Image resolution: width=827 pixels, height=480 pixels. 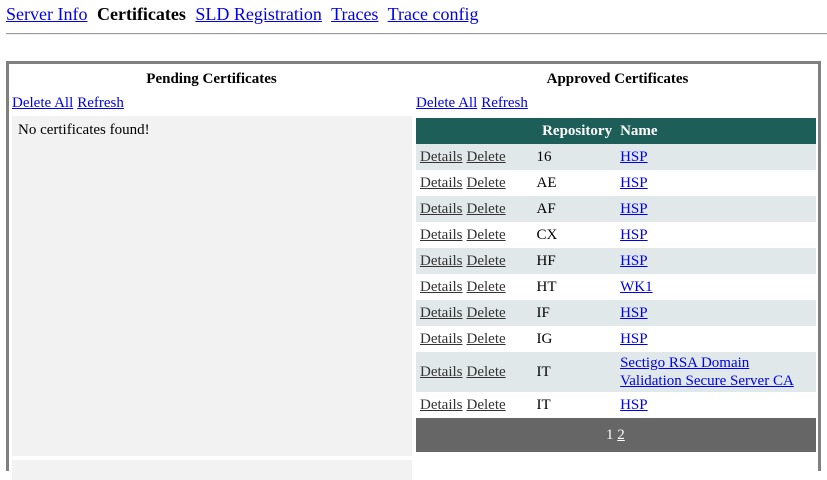 What do you see at coordinates (84, 130) in the screenshot?
I see `pending-empty-message: No certificates found!` at bounding box center [84, 130].